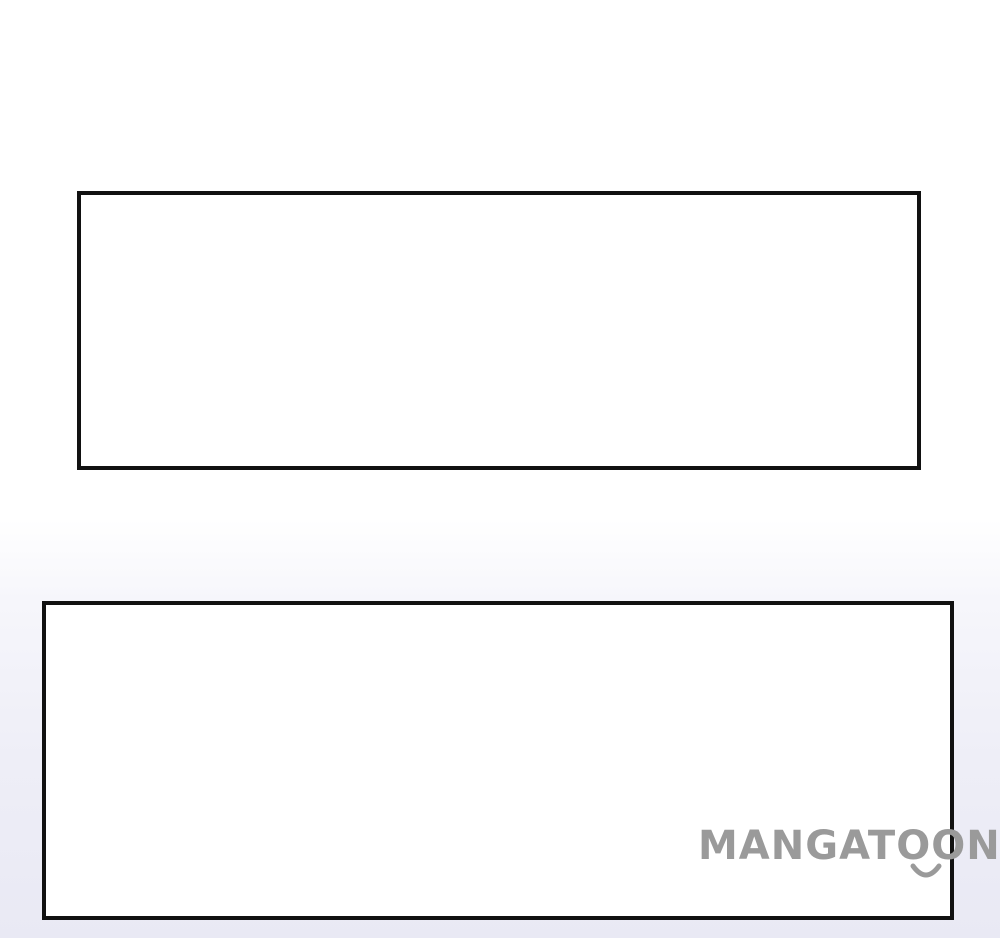 This screenshot has height=938, width=1000. I want to click on watermark-text: MANGATOON, so click(849, 846).